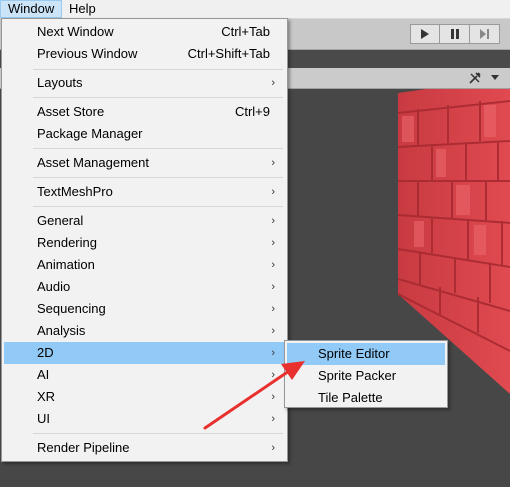 This screenshot has width=510, height=487. I want to click on menu-item-previous-window: Previous Window Ctrl+Shift+Tab, so click(144, 54).